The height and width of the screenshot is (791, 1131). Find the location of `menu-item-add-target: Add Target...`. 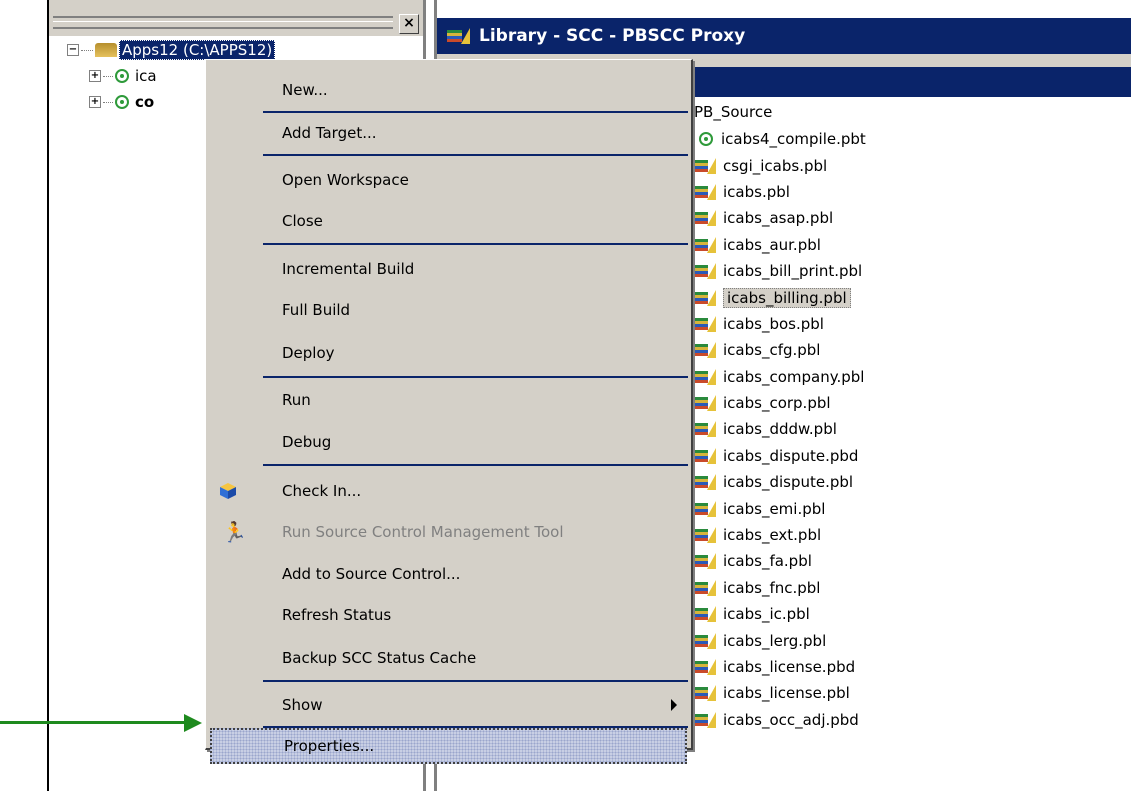

menu-item-add-target: Add Target... is located at coordinates (448, 133).